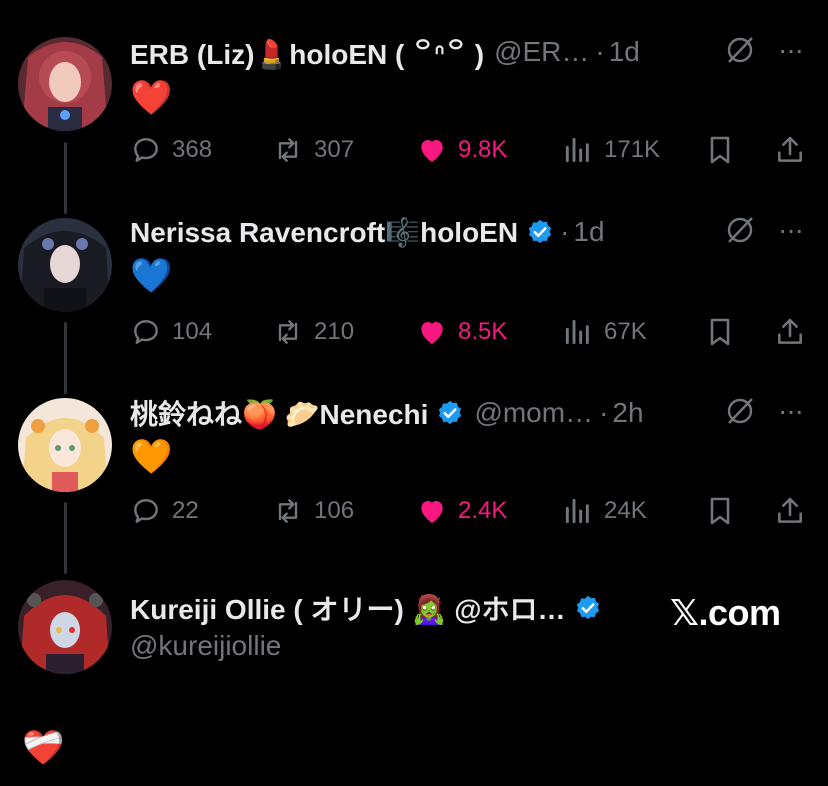 The image size is (828, 786). What do you see at coordinates (632, 149) in the screenshot?
I see `view-count: 171K` at bounding box center [632, 149].